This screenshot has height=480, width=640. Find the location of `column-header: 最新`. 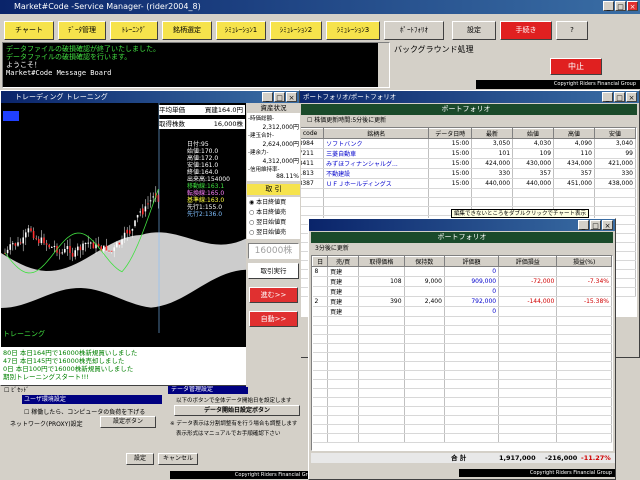

column-header: 最新 is located at coordinates (492, 133).